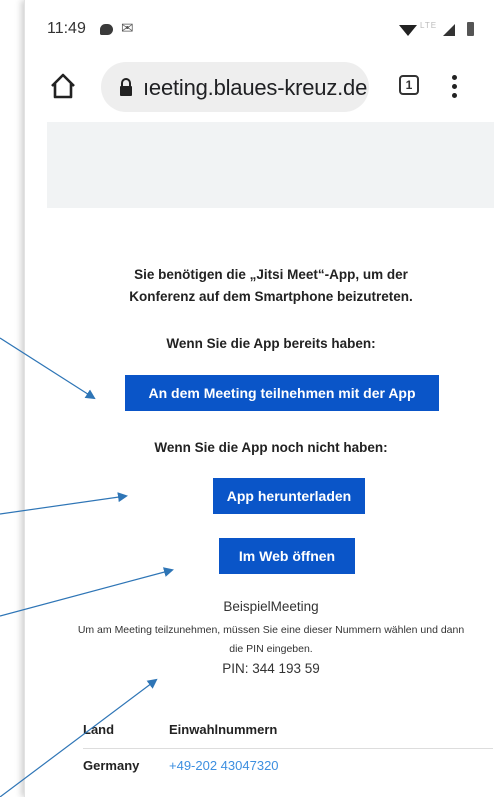  I want to click on url-text: ıeeting.blaues-kreuz.de, so click(255, 88).